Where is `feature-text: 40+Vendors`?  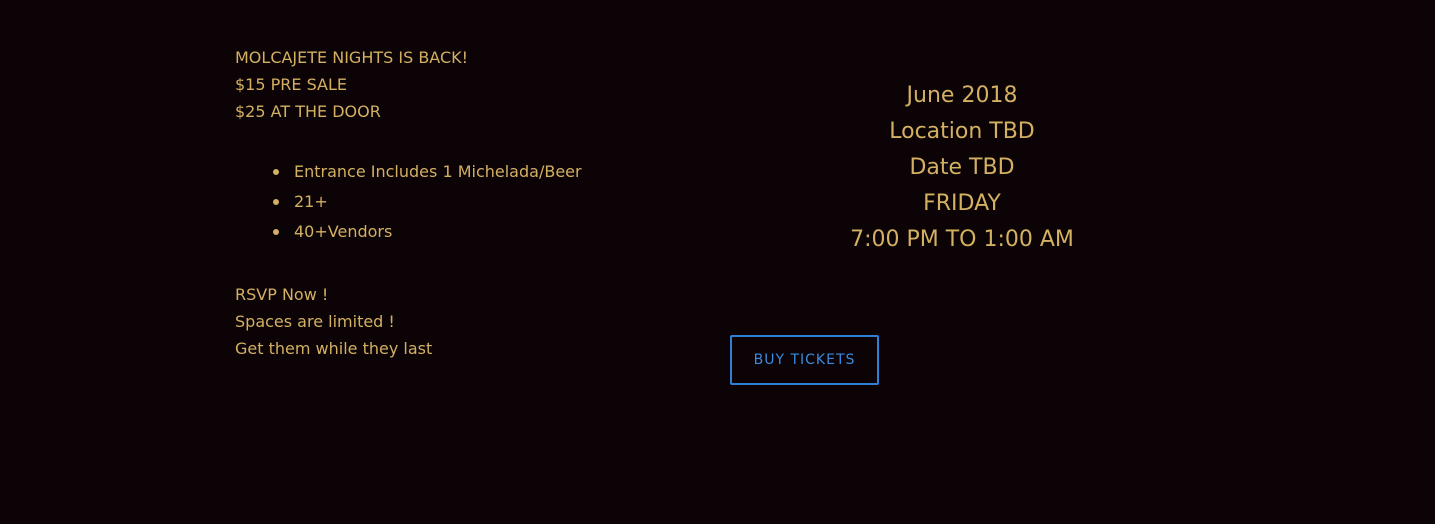 feature-text: 40+Vendors is located at coordinates (343, 231).